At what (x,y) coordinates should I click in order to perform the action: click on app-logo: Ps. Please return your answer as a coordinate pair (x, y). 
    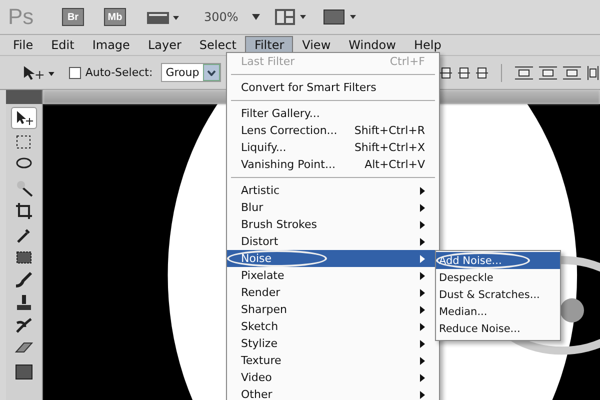
    Looking at the image, I should click on (21, 17).